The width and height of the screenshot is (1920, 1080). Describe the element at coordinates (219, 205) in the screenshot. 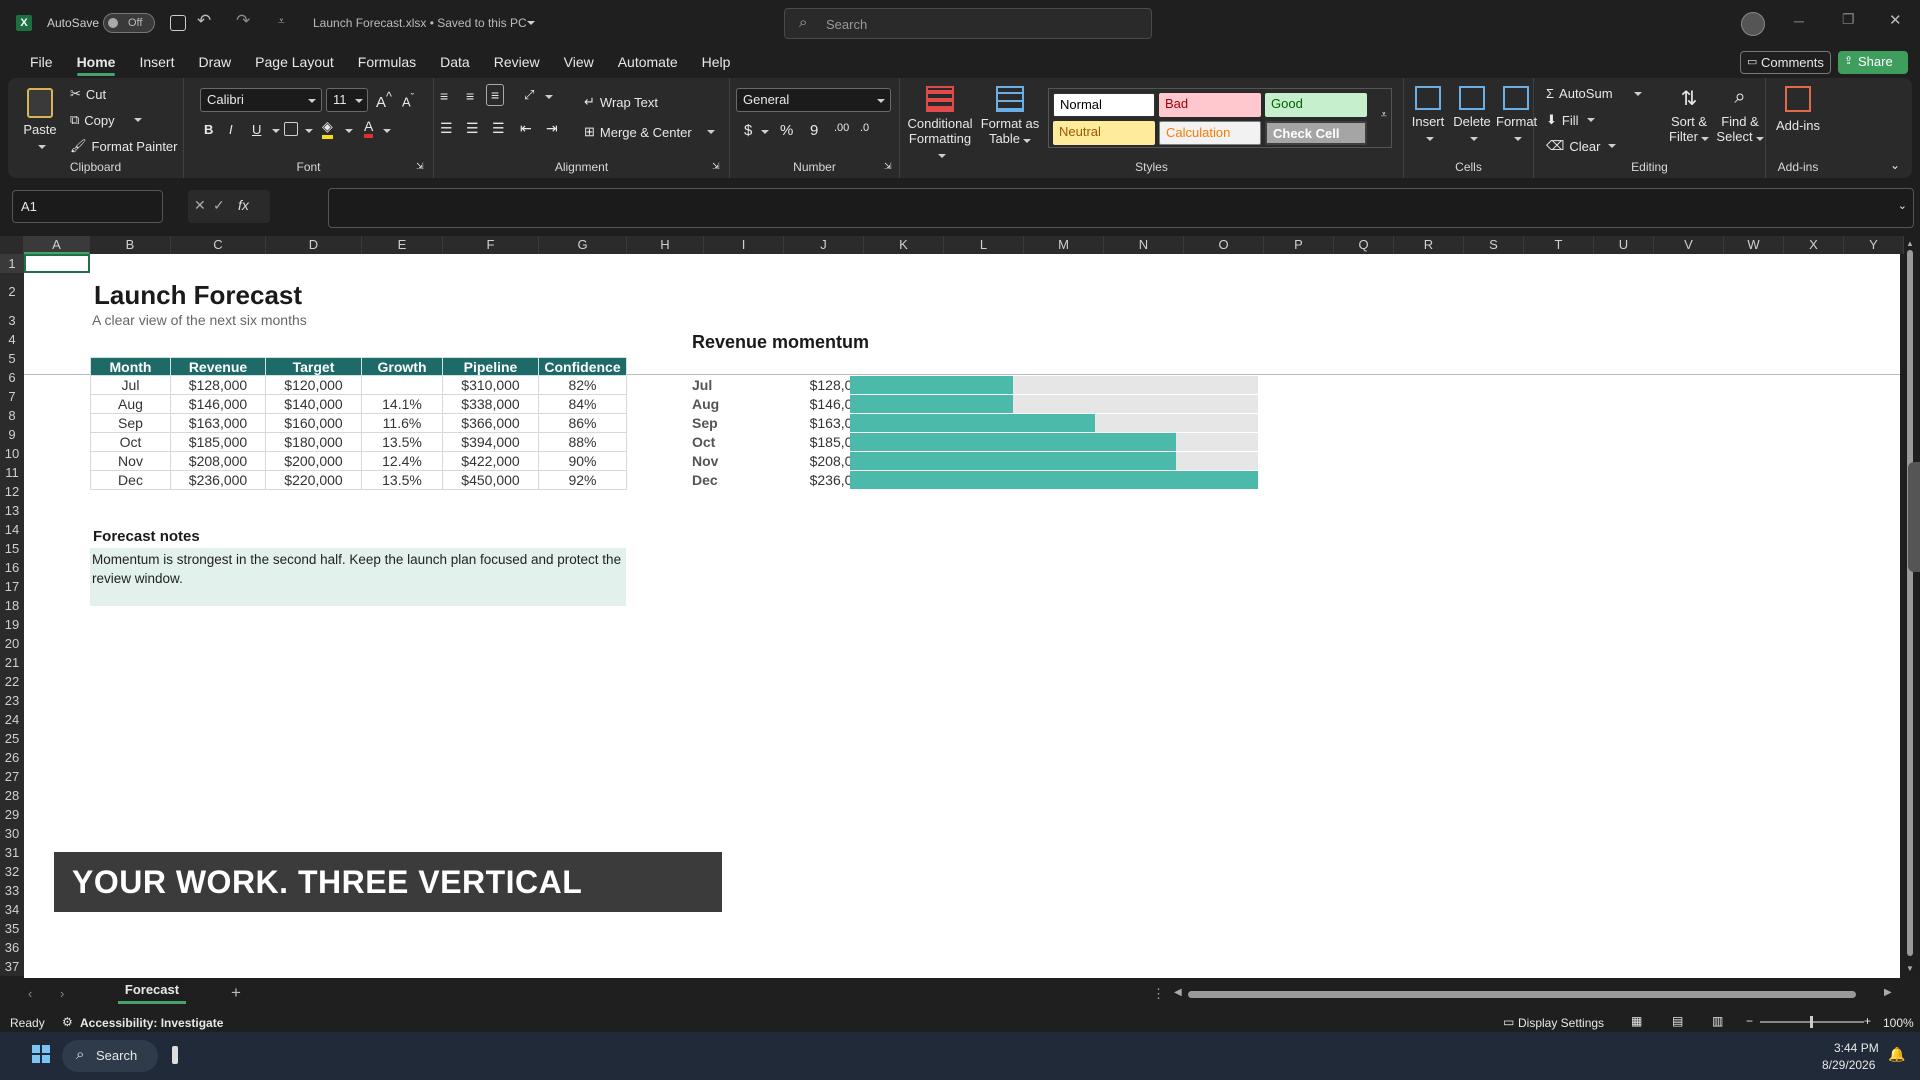

I see `confirm-entry-icon: ✓` at that location.